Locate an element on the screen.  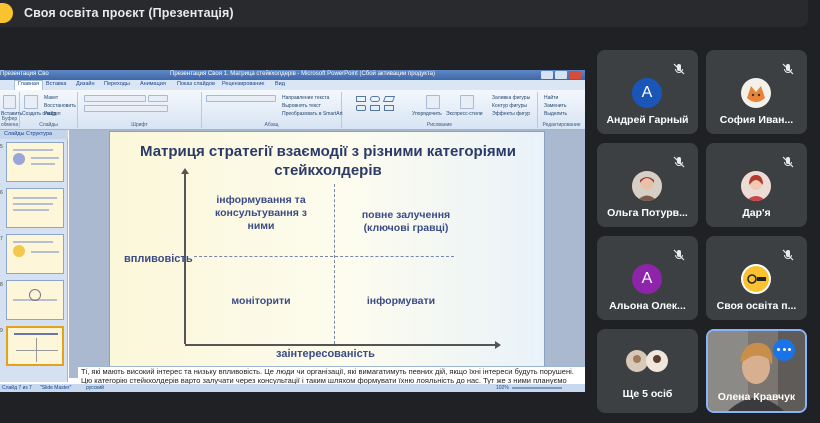
powerpoint-file-label: Презентация Сво is located at coordinates (24, 74).